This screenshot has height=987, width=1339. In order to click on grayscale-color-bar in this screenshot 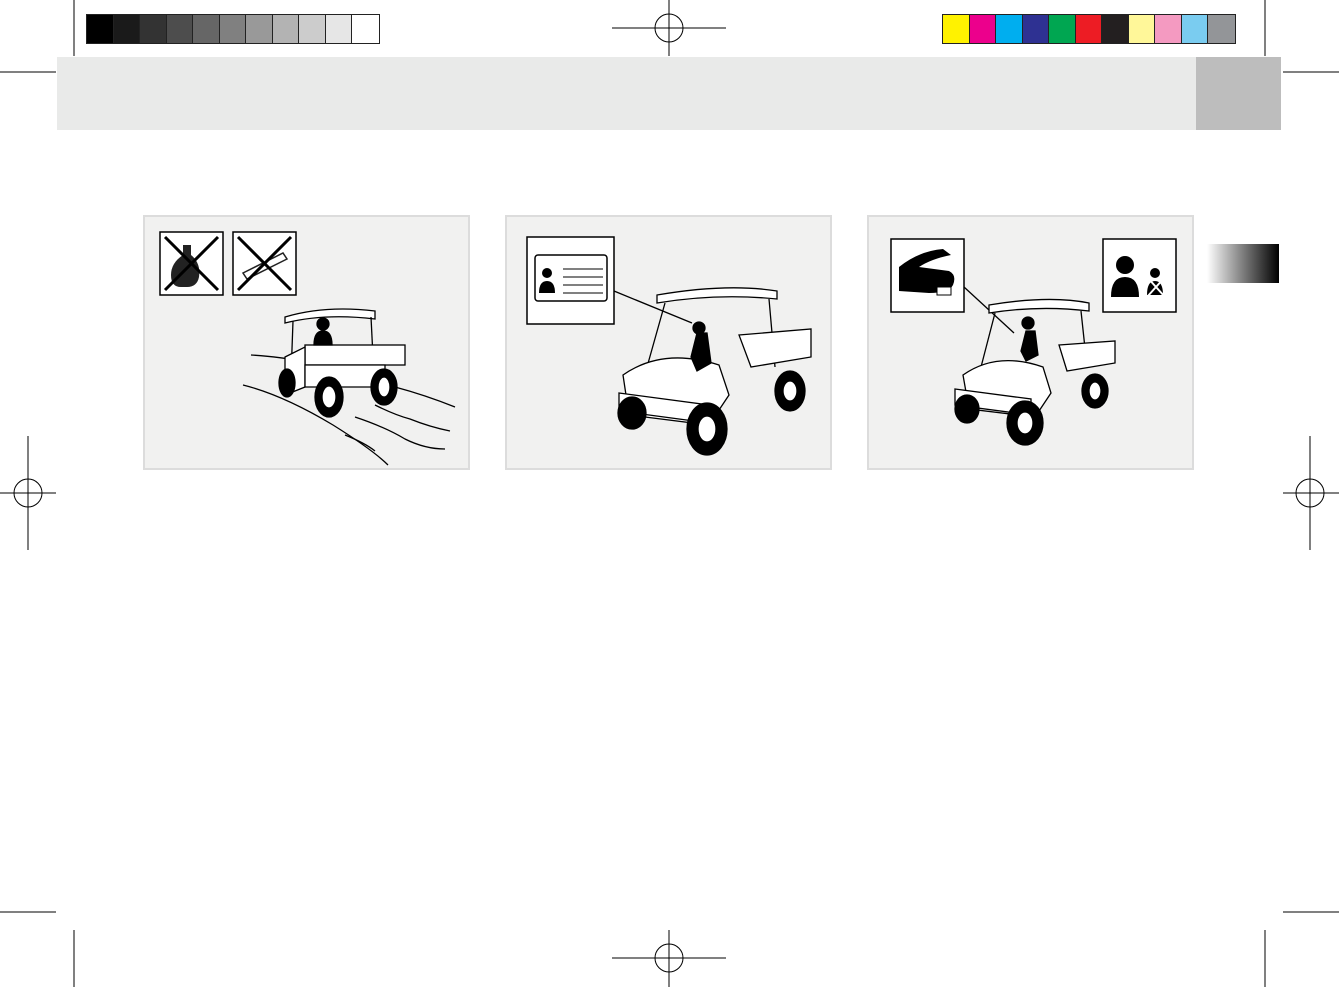, I will do `click(233, 29)`.